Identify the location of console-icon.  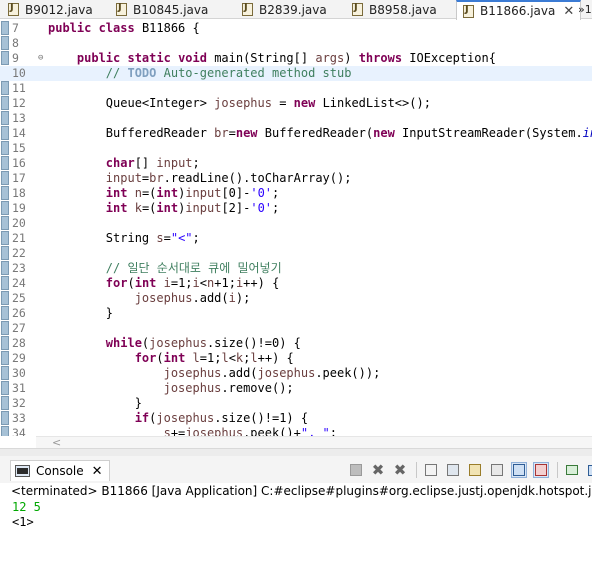
(22, 471).